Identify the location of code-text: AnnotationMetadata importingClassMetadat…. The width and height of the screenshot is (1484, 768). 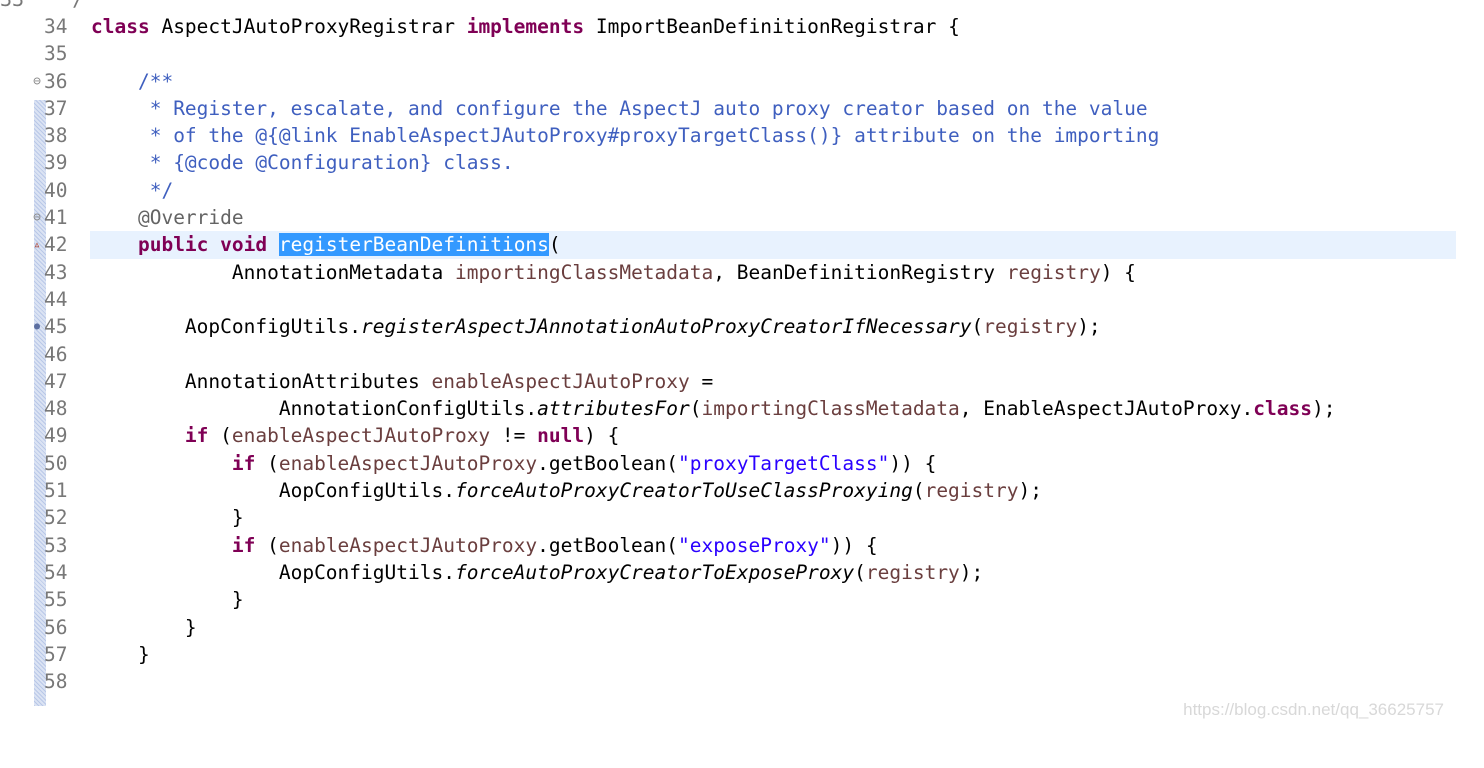
(613, 272).